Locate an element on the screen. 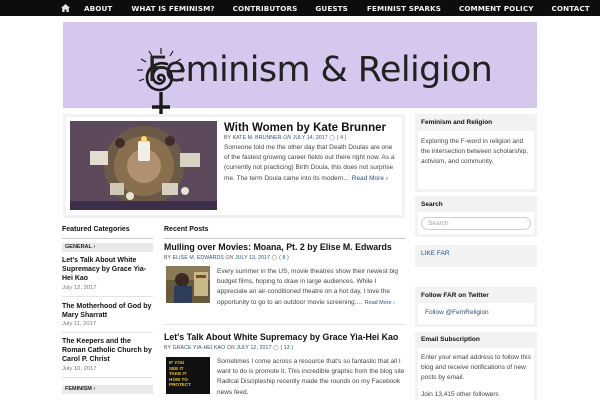  home-button is located at coordinates (65, 8).